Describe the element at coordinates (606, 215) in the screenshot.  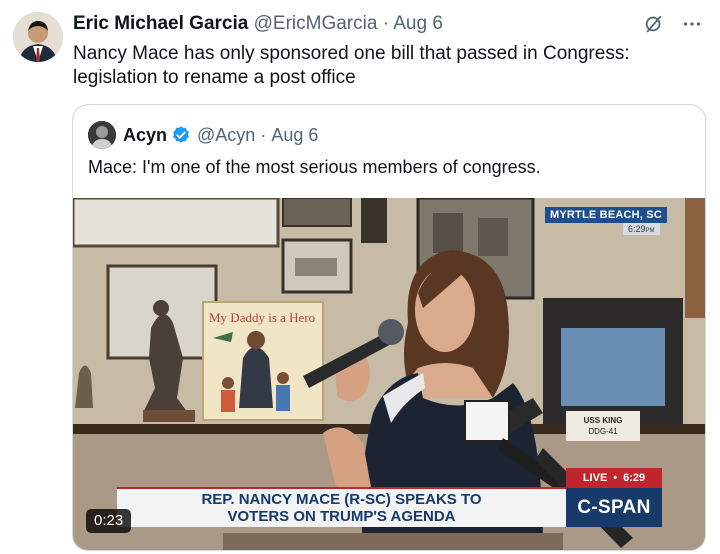
I see `location-label: MYRTLE BEACH, SC` at that location.